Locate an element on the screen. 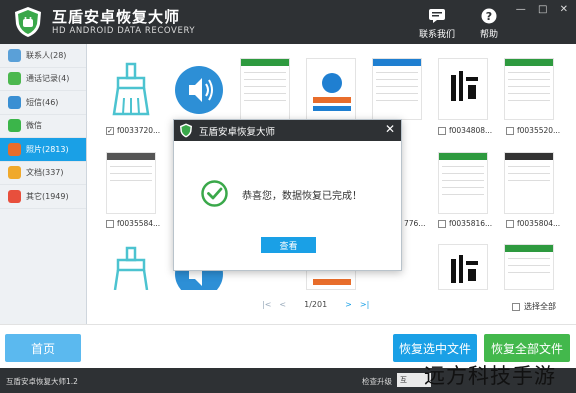  recover-selected-button: 恢复选中文件 is located at coordinates (435, 348).